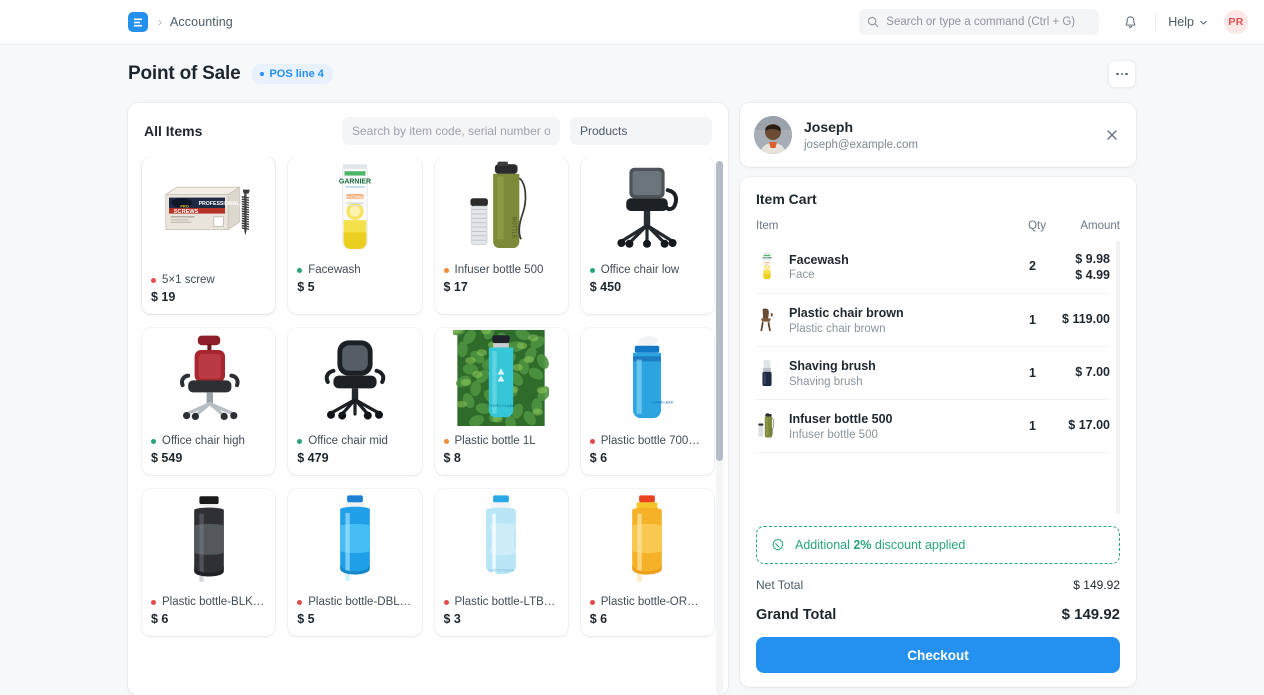 The height and width of the screenshot is (695, 1264). I want to click on discount-value: 2%, so click(862, 545).